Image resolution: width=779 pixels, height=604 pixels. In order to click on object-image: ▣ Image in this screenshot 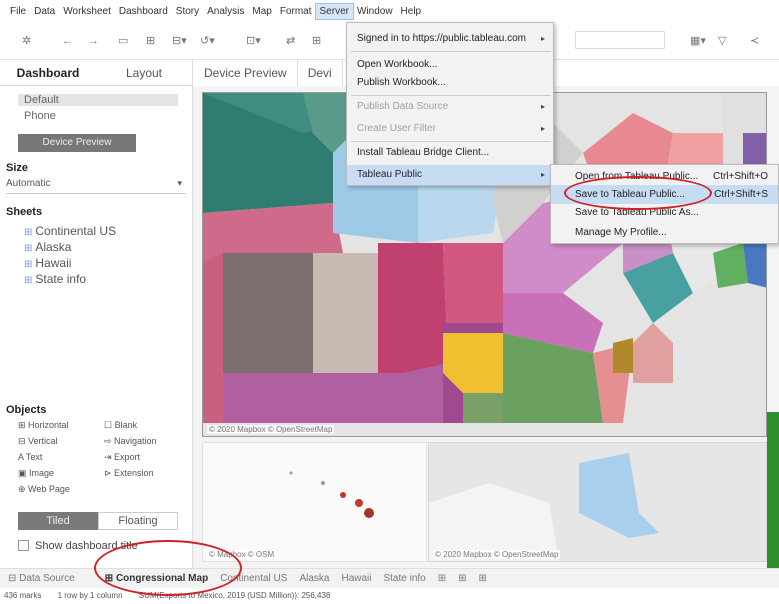, I will do `click(36, 473)`.